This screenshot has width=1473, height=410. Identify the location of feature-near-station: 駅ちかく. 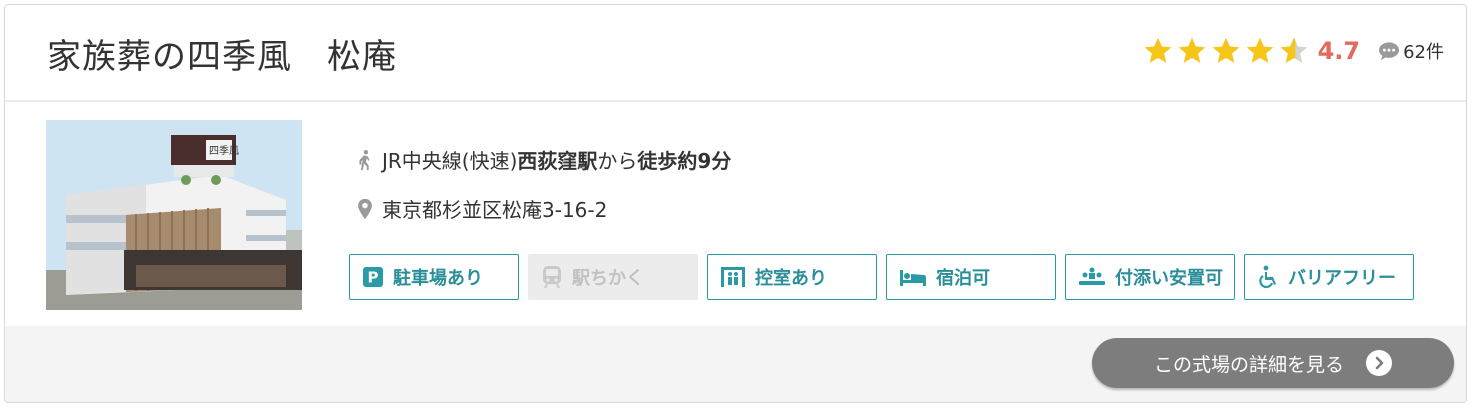
(613, 277).